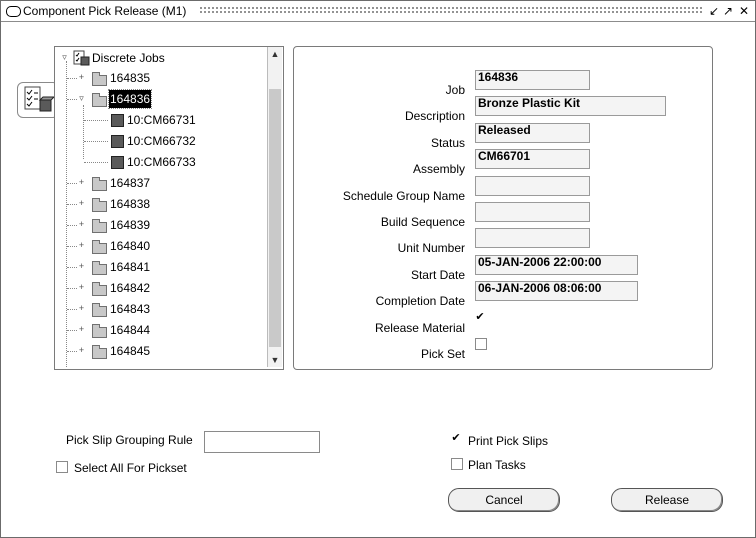  I want to click on schedule-group-label: Schedule Group Name, so click(403, 196).